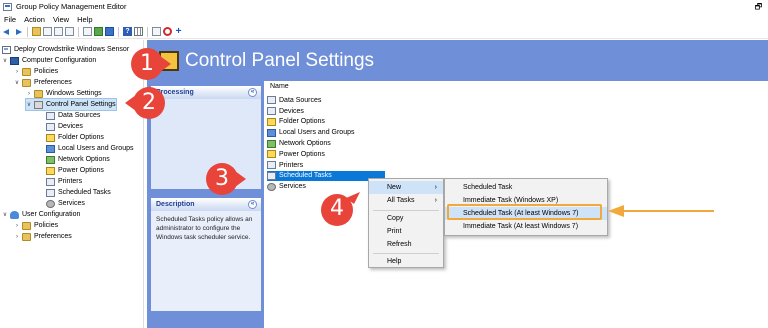 This screenshot has width=768, height=328. Describe the element at coordinates (271, 121) in the screenshot. I see `folder-options-icon` at that location.